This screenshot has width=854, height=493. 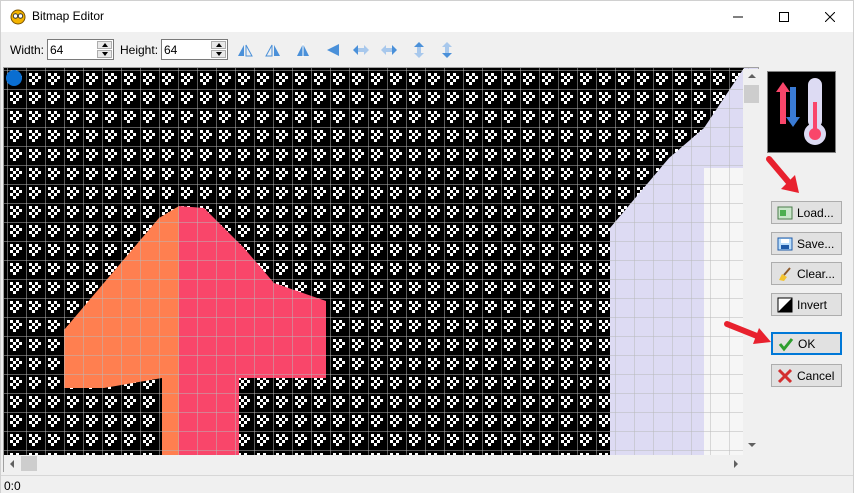 I want to click on invert-button: Invert, so click(x=806, y=304).